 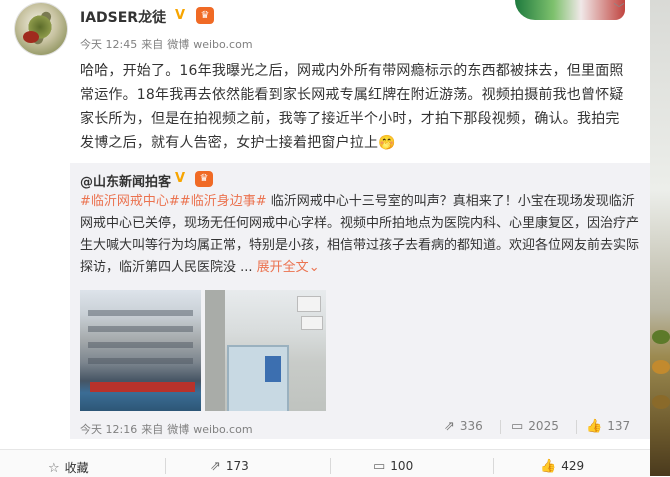 I want to click on repost-comment-button: ▭ 2025, so click(x=535, y=426).